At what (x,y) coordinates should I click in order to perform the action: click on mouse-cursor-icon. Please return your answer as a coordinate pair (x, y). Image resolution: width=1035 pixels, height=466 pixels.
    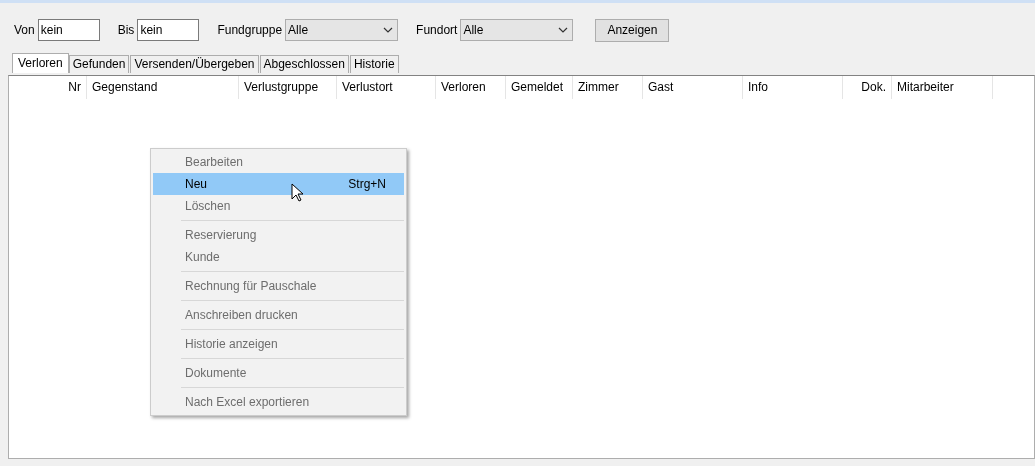
    Looking at the image, I should click on (297, 193).